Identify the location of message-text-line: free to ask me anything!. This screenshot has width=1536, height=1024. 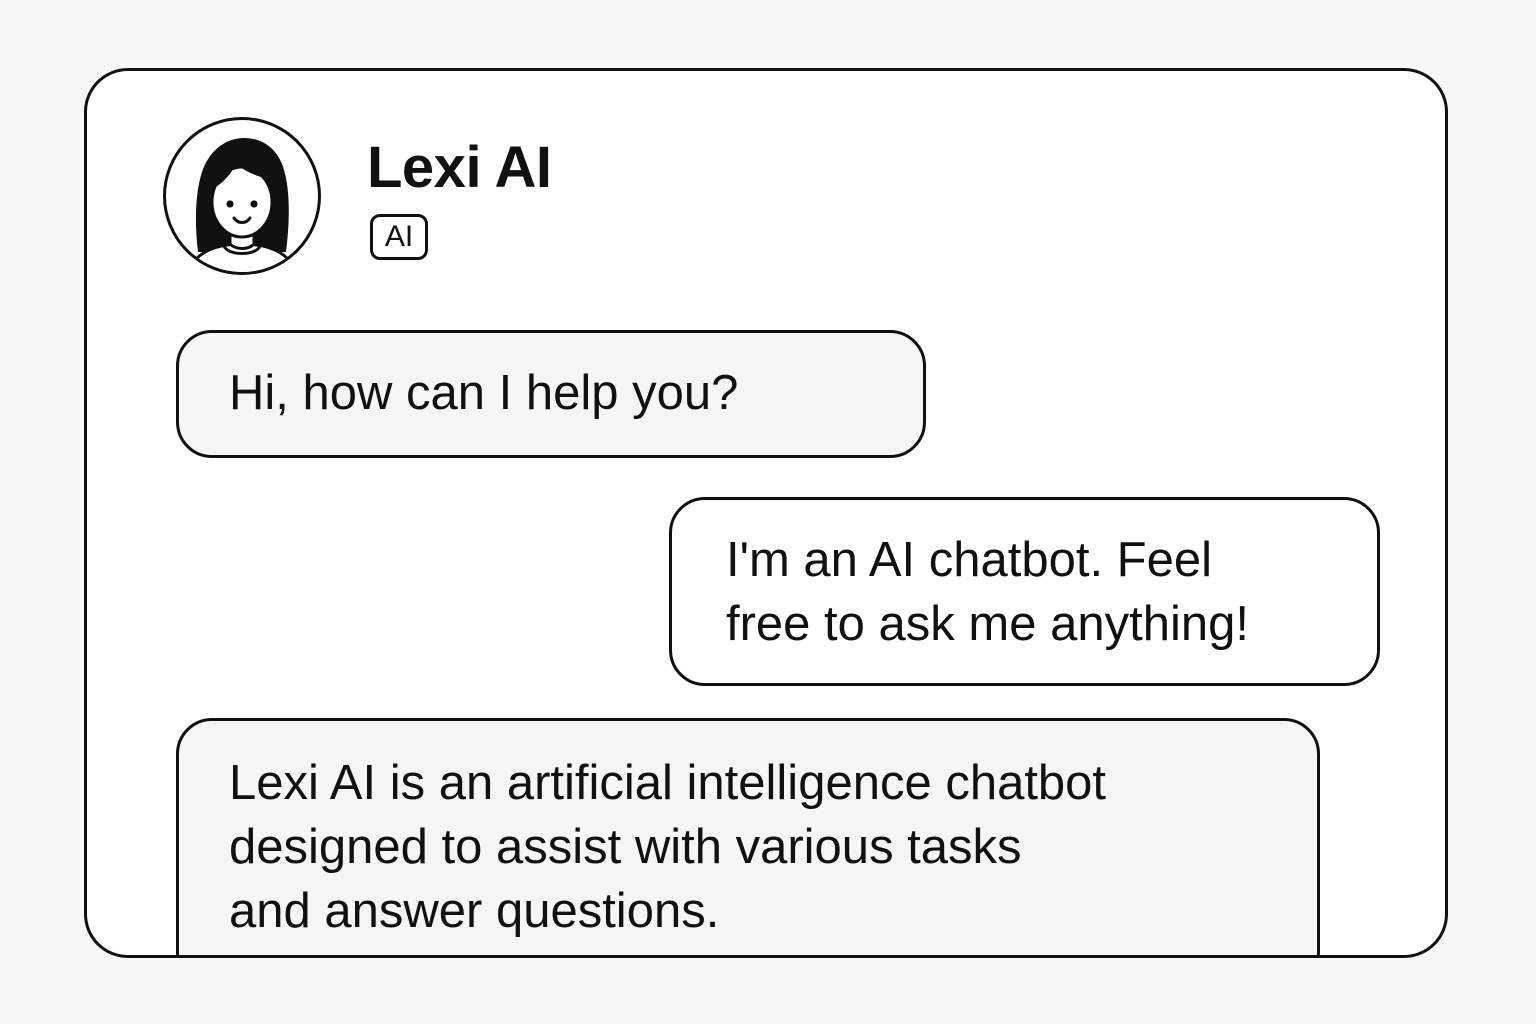
(987, 624).